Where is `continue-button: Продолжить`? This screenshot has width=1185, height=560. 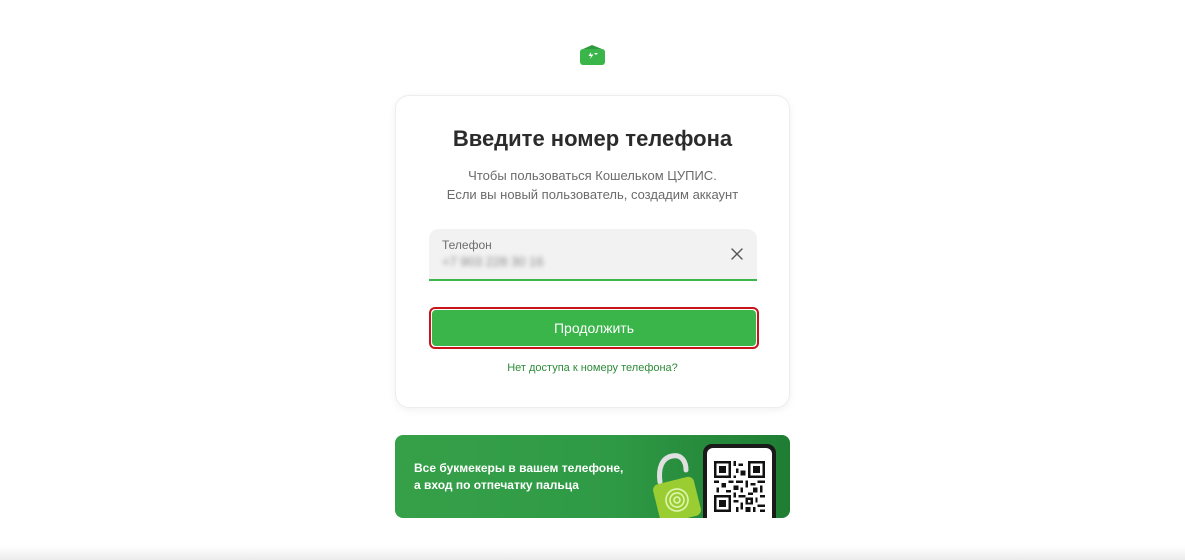 continue-button: Продолжить is located at coordinates (594, 328).